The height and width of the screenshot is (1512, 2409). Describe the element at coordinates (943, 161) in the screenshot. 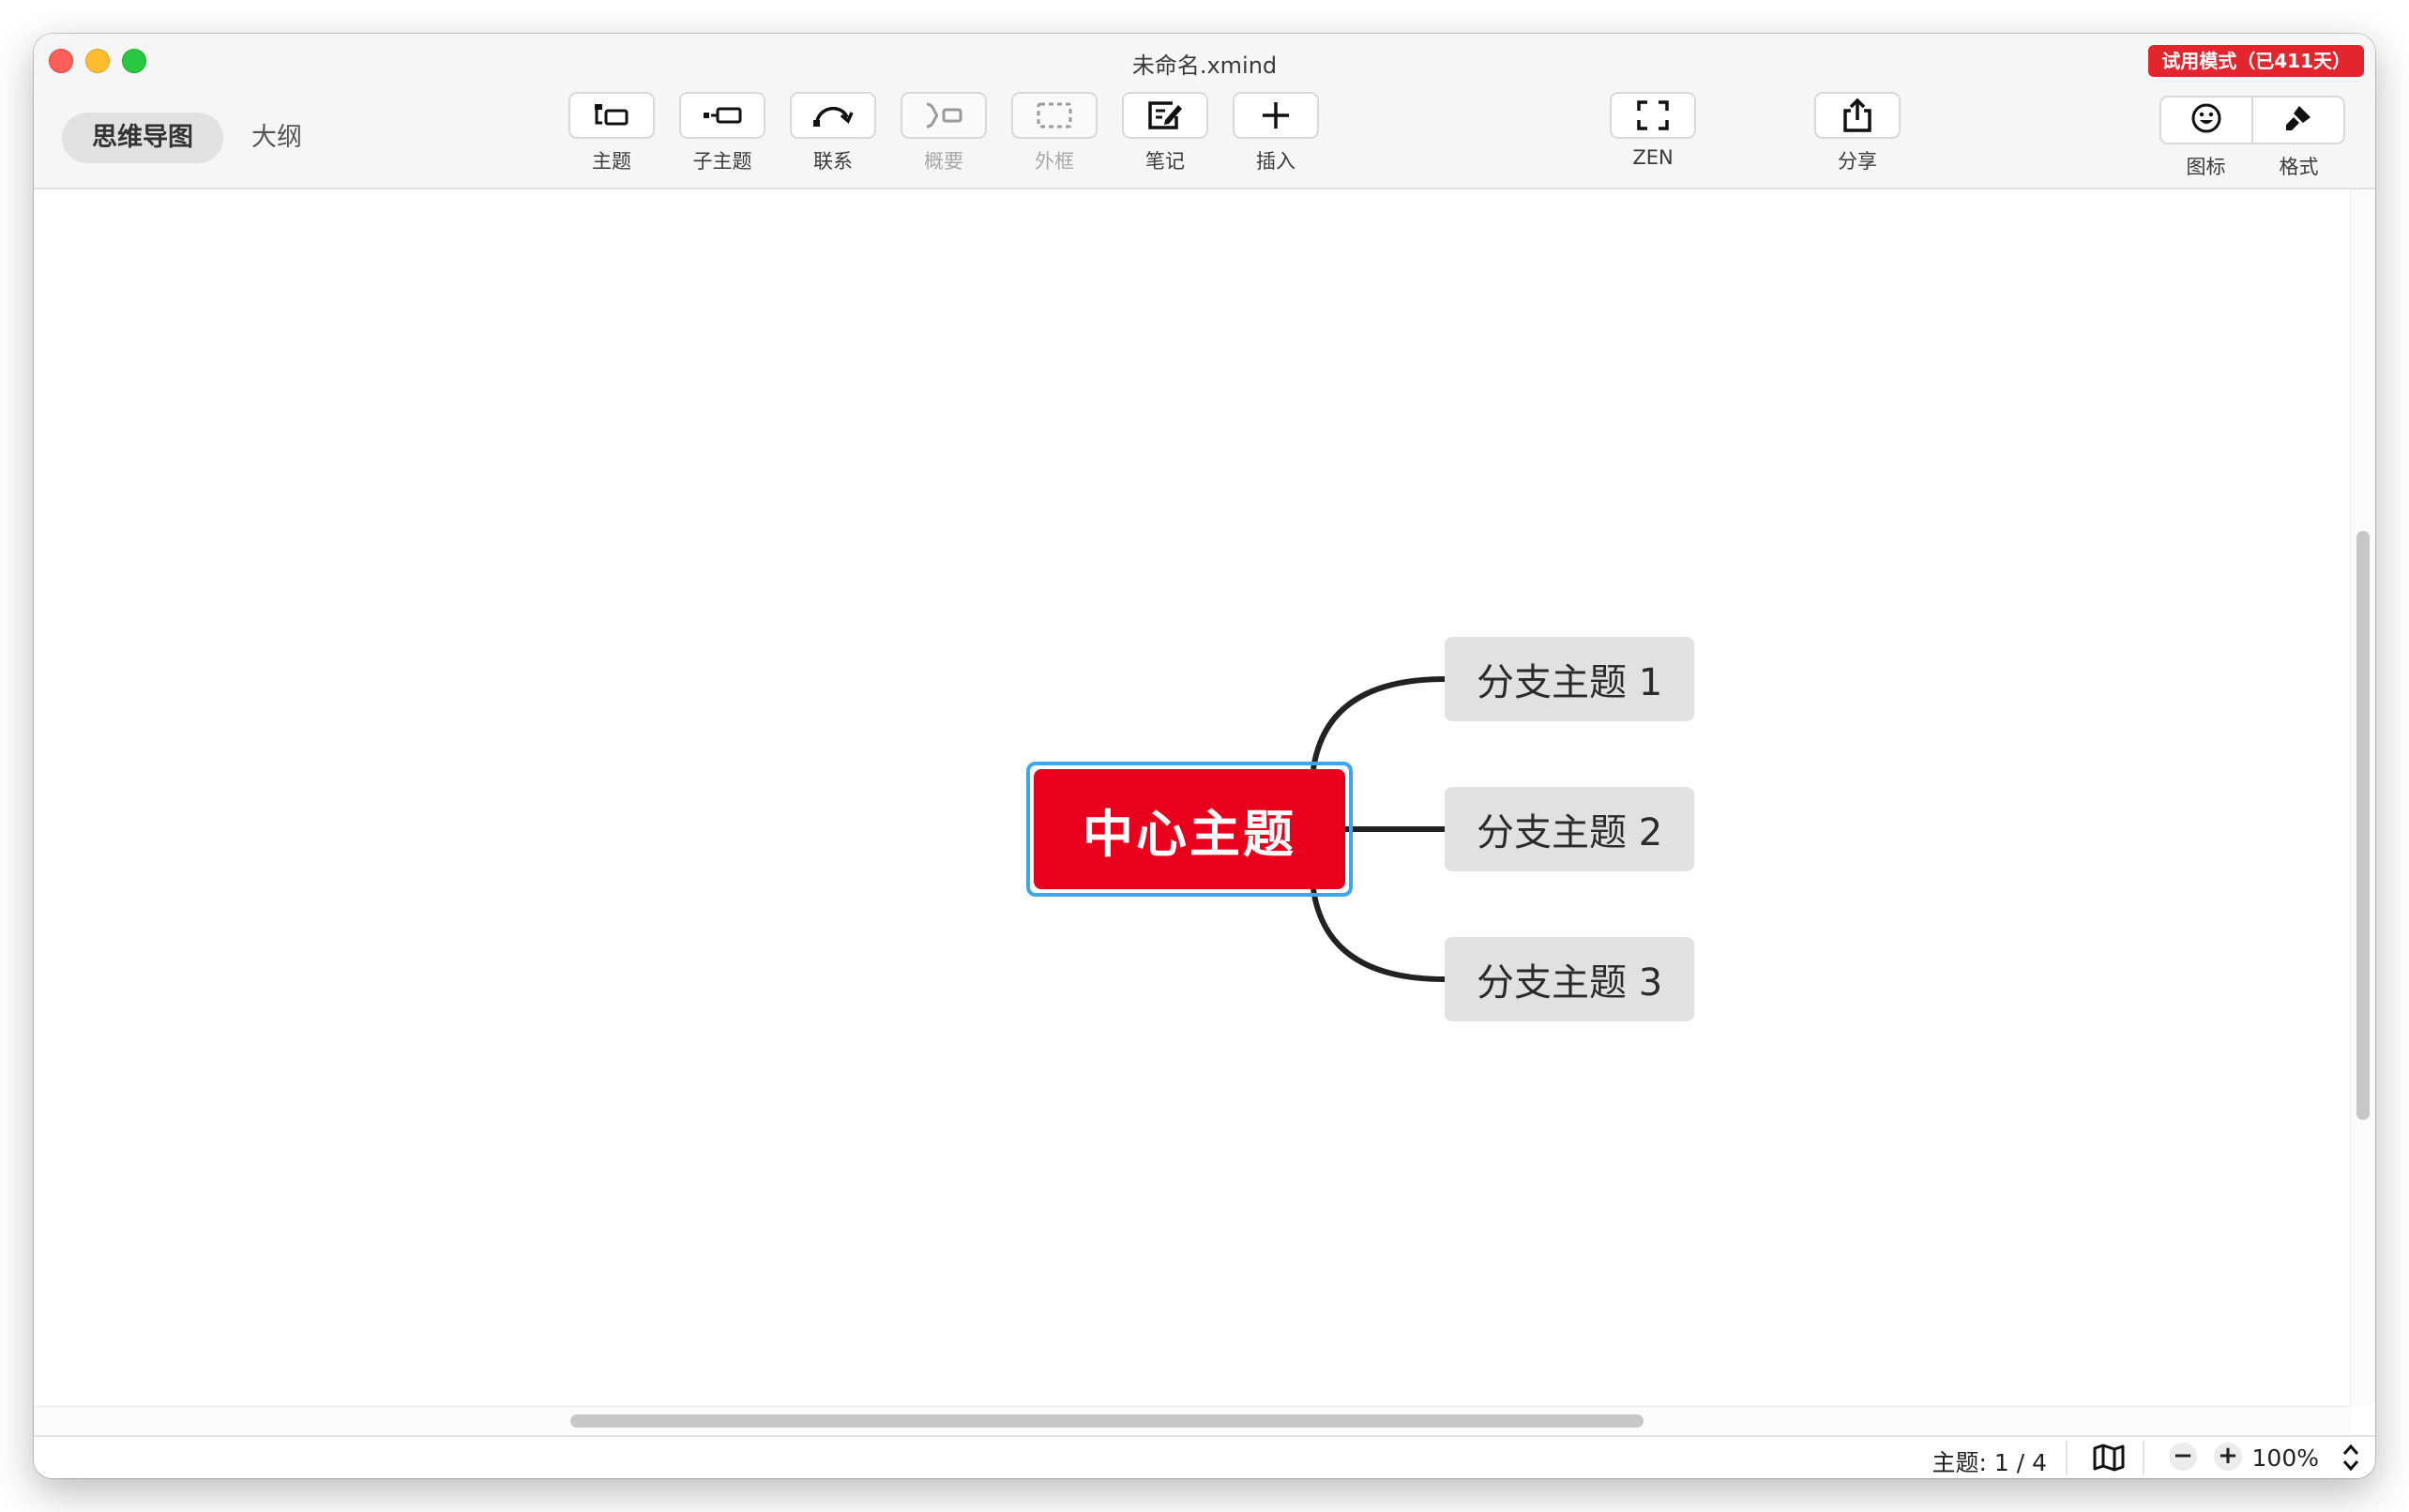

I see `summary-button-label: 概要` at that location.